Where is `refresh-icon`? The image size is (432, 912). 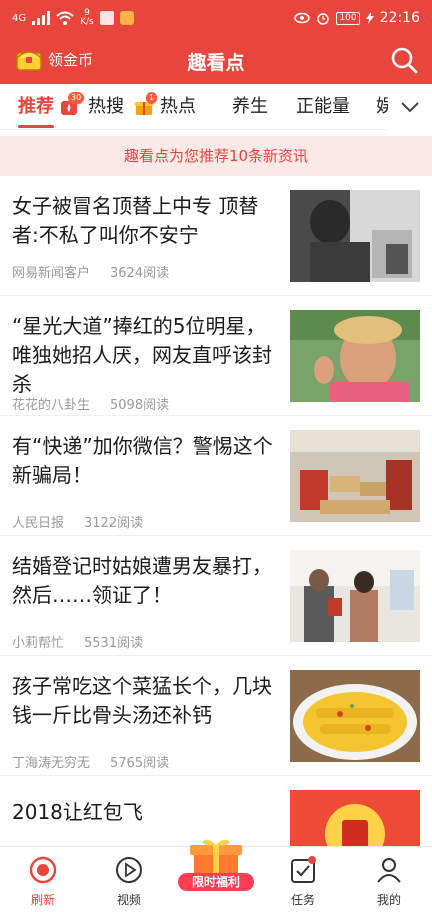
refresh-icon is located at coordinates (43, 870).